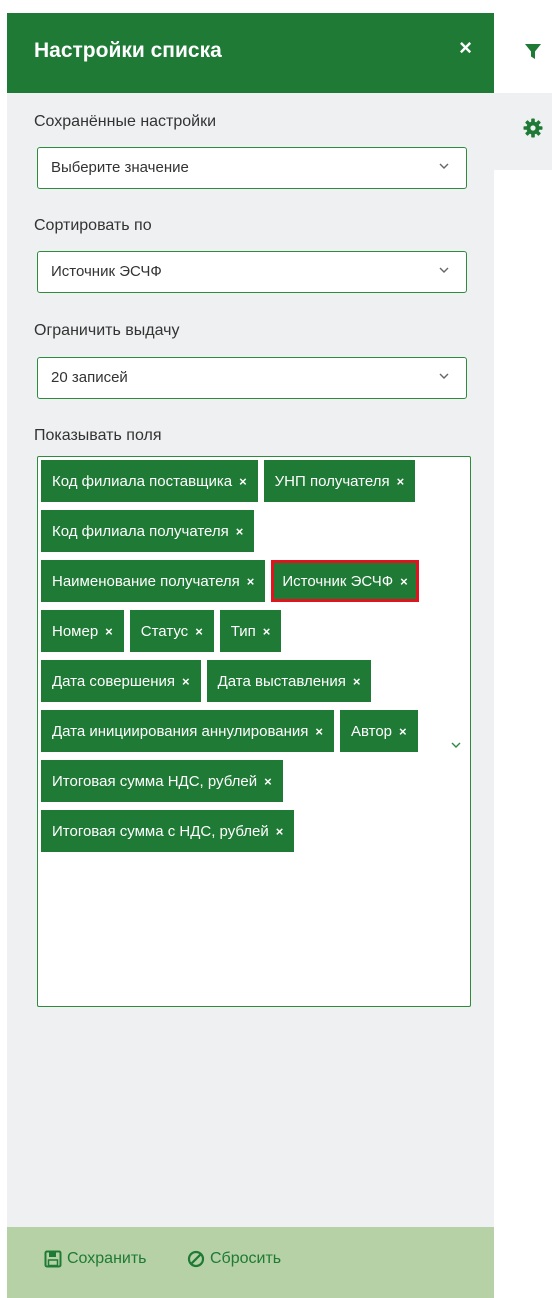 The image size is (552, 1298). I want to click on floppy-disk-icon, so click(53, 1259).